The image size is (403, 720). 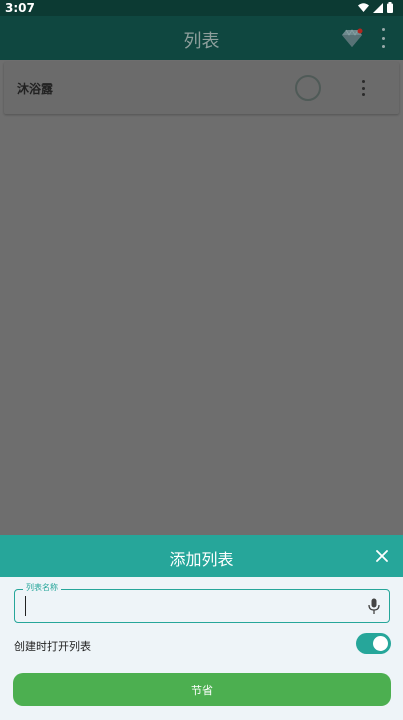 What do you see at coordinates (190, 606) in the screenshot?
I see `list-name-input` at bounding box center [190, 606].